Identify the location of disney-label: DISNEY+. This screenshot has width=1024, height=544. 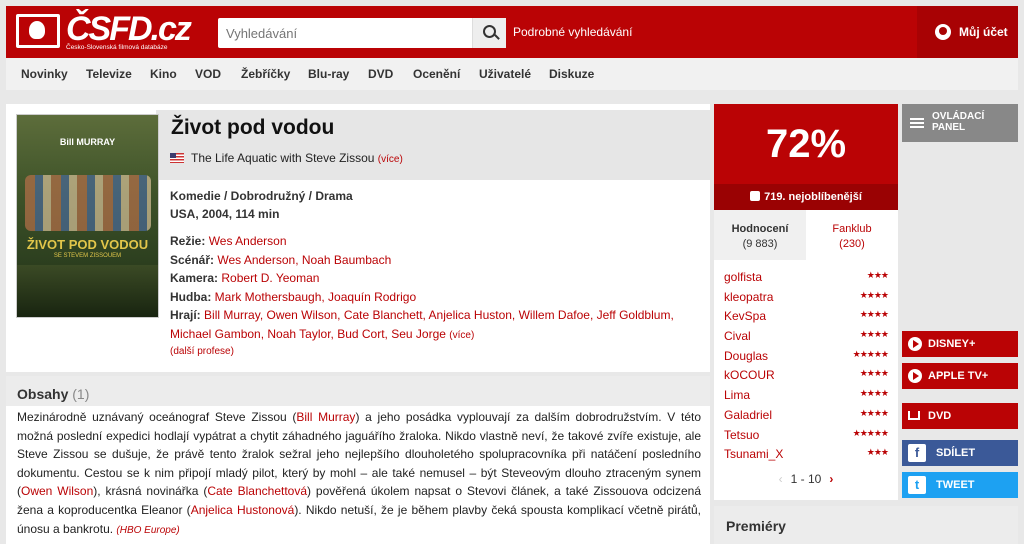
(952, 344).